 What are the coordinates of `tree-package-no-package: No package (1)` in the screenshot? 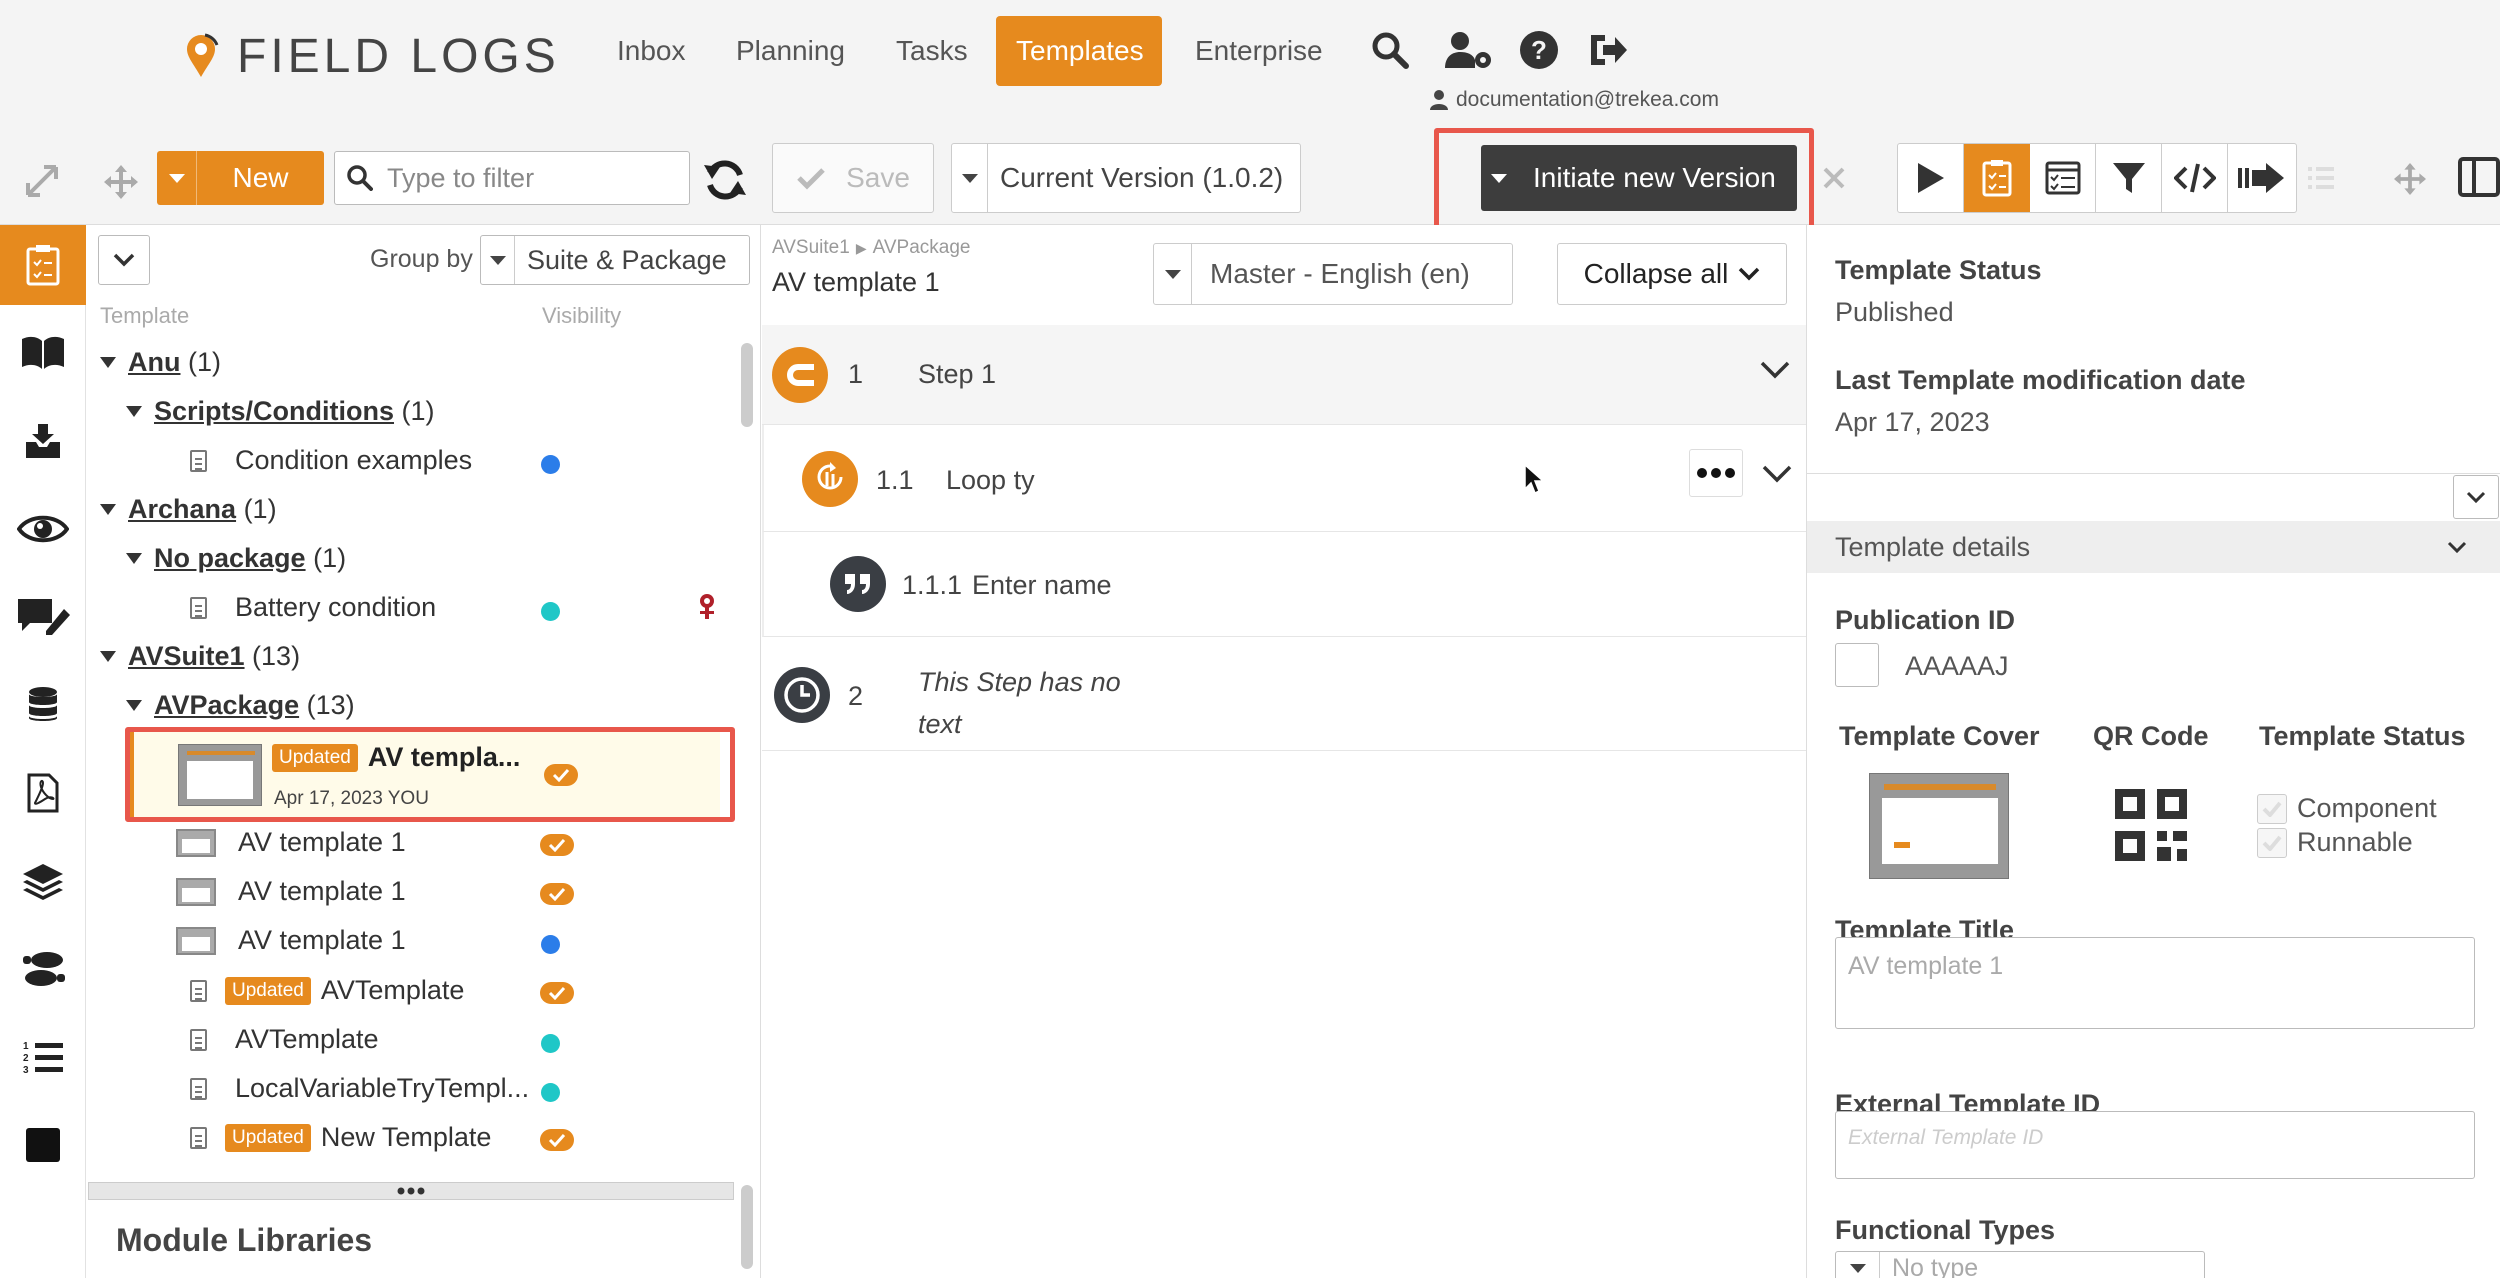 It's located at (236, 558).